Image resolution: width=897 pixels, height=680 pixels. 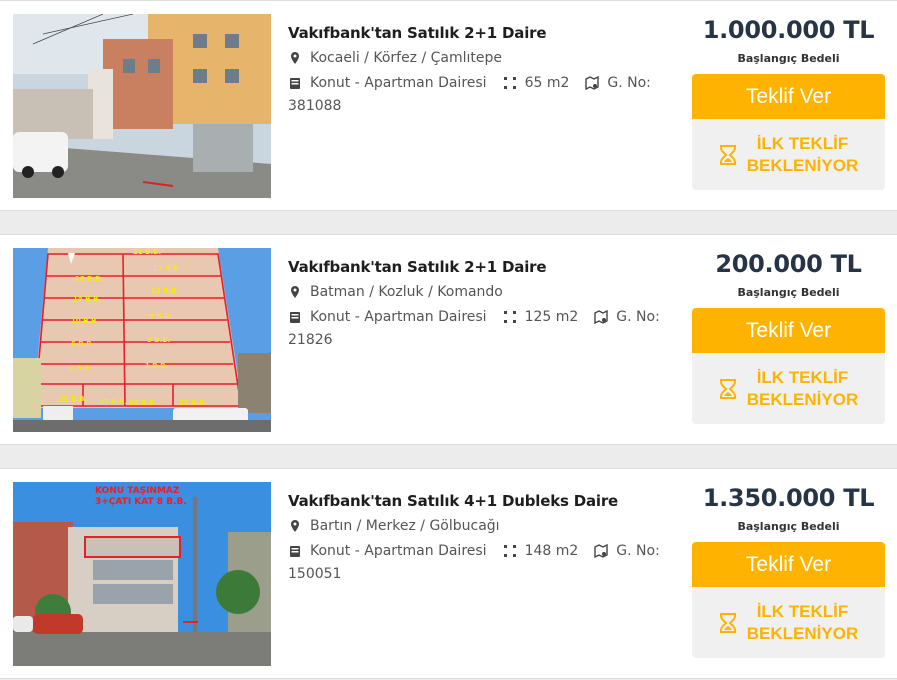 I want to click on listing-gno: 150051, so click(x=315, y=574).